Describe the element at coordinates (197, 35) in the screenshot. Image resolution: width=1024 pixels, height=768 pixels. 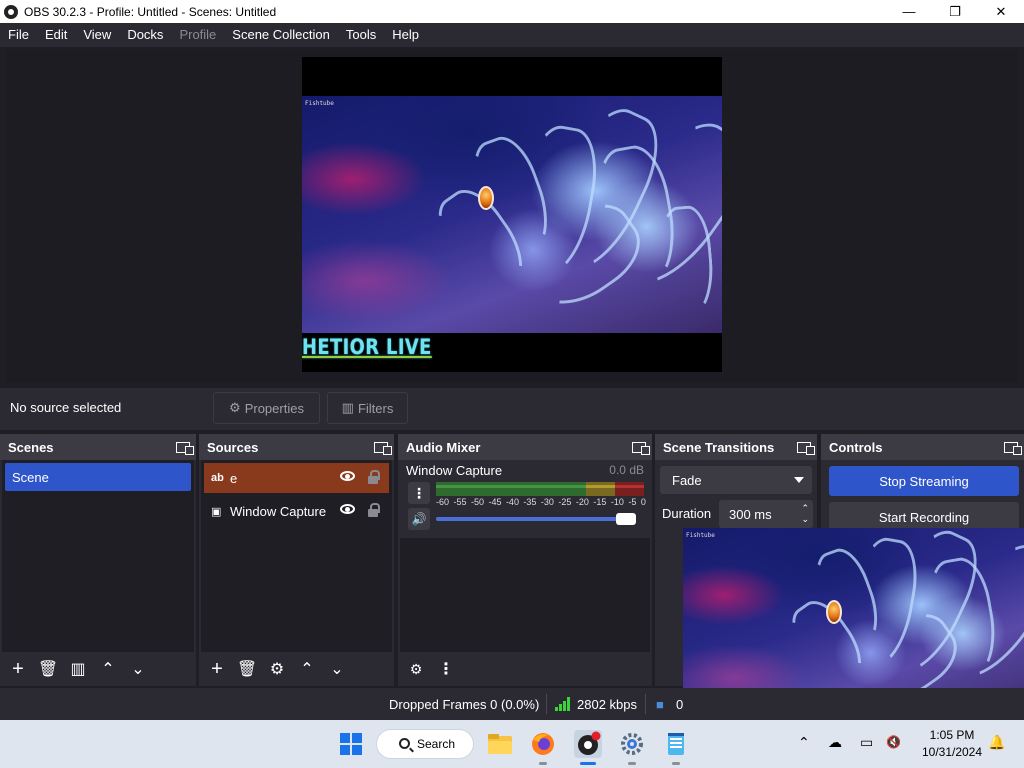
I see `menu-profile: Profile` at that location.